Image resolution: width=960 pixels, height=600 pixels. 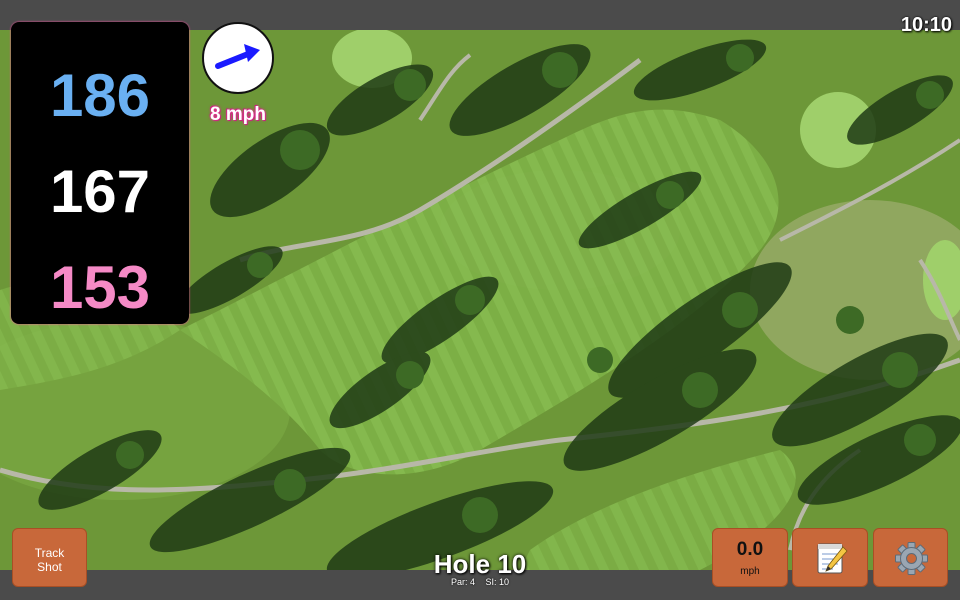 What do you see at coordinates (100, 95) in the screenshot?
I see `back-distance: 186` at bounding box center [100, 95].